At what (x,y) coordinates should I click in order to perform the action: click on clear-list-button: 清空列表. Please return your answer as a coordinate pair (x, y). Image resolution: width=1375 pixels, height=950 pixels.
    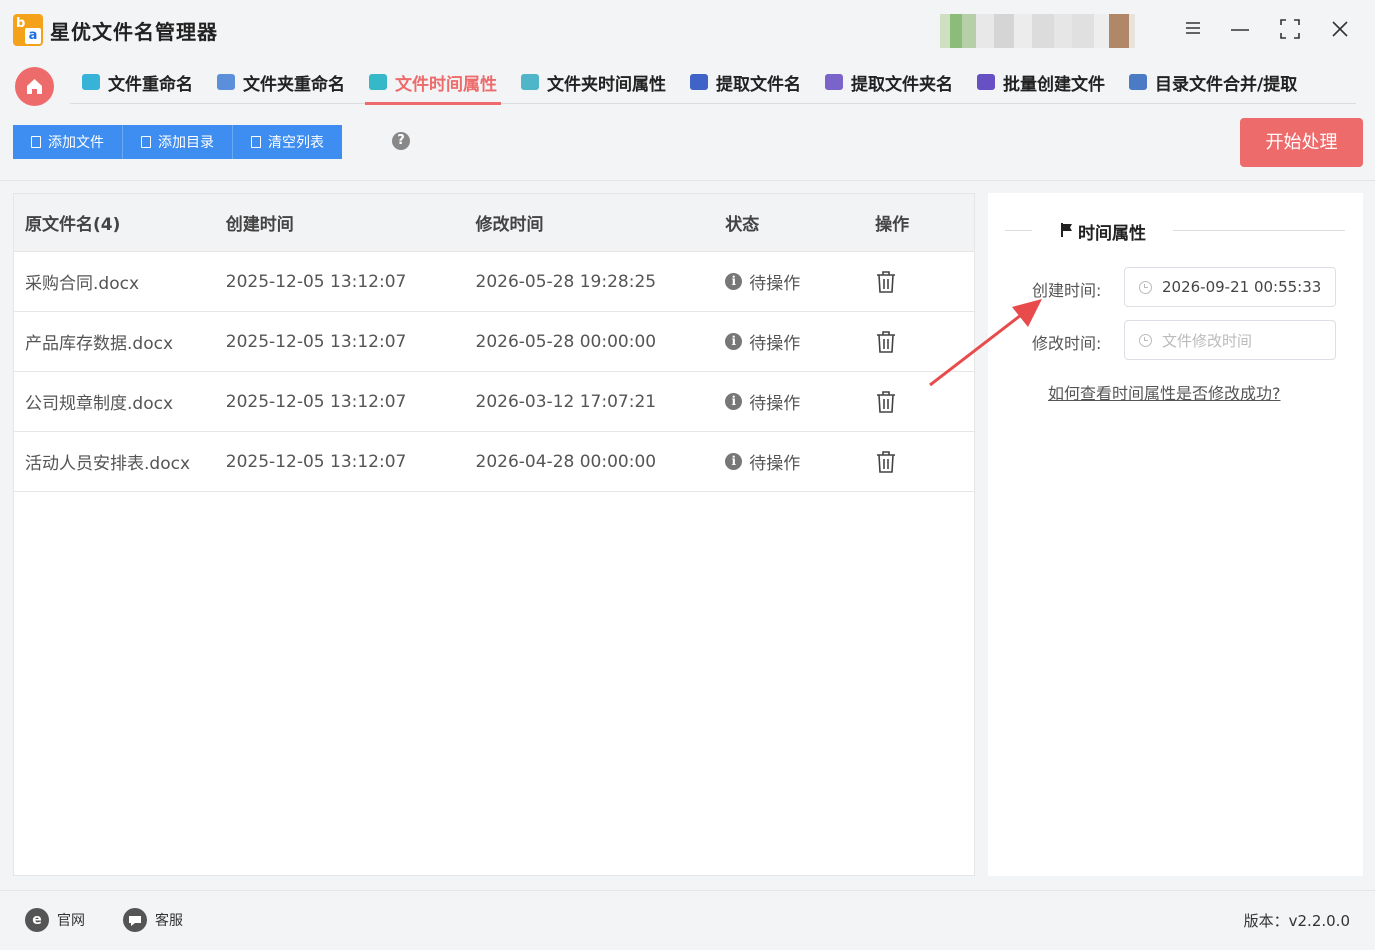
    Looking at the image, I should click on (287, 142).